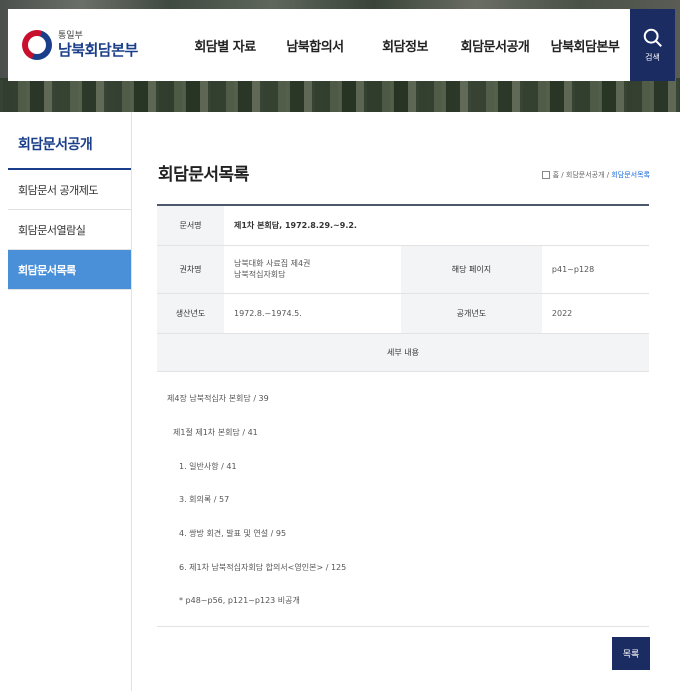 The height and width of the screenshot is (691, 680). Describe the element at coordinates (204, 499) in the screenshot. I see `list-item: 3. 회의록 / 57` at that location.